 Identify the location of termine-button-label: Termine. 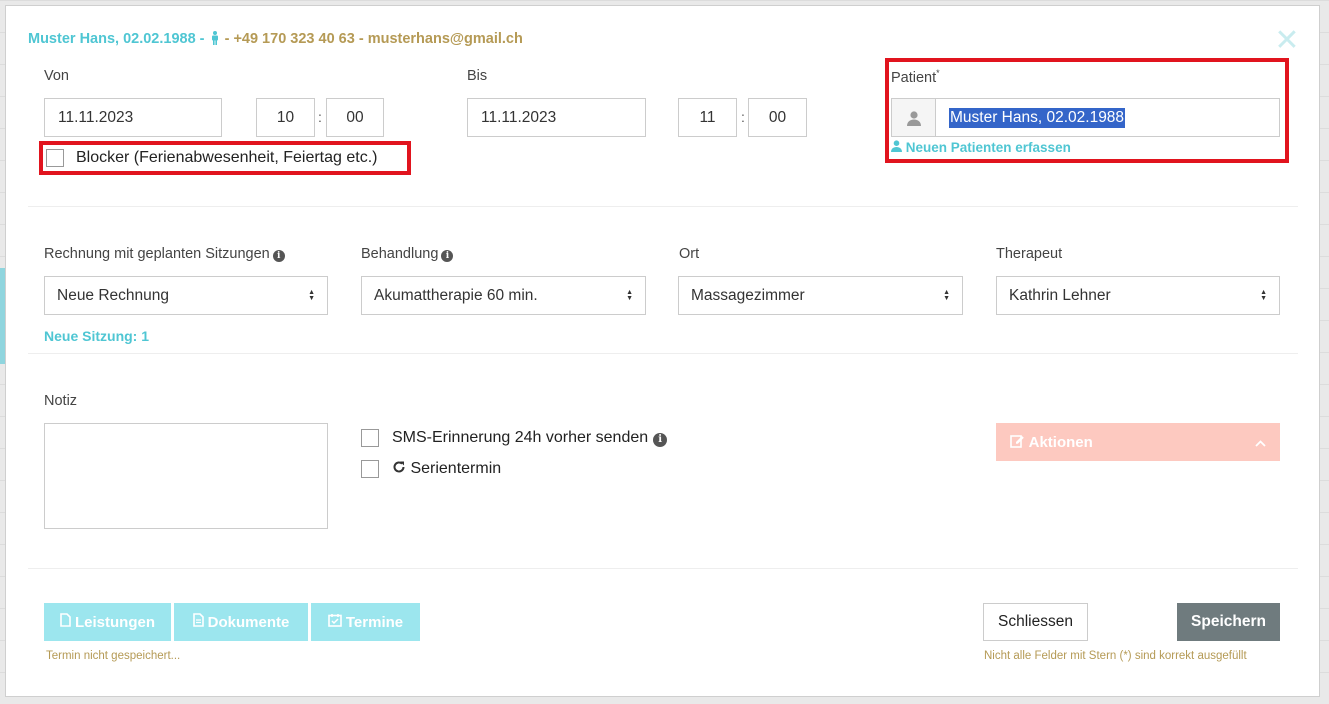
(374, 622).